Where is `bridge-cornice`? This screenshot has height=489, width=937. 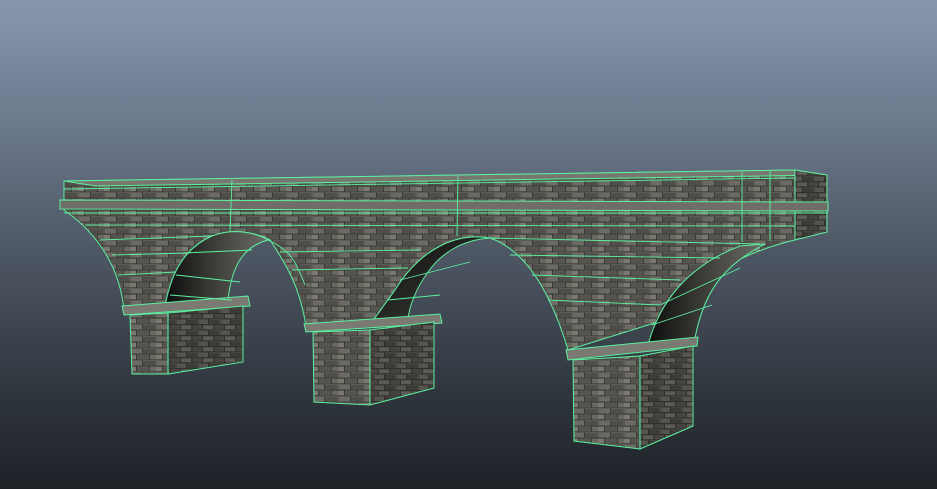 bridge-cornice is located at coordinates (444, 205).